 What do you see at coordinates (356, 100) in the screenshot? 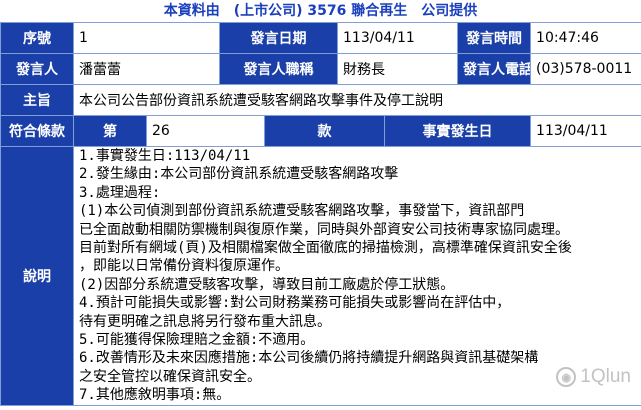
I see `subject-value: 本公司公告部份資訊系統遭受駭客網路攻擊事件及停工說明` at bounding box center [356, 100].